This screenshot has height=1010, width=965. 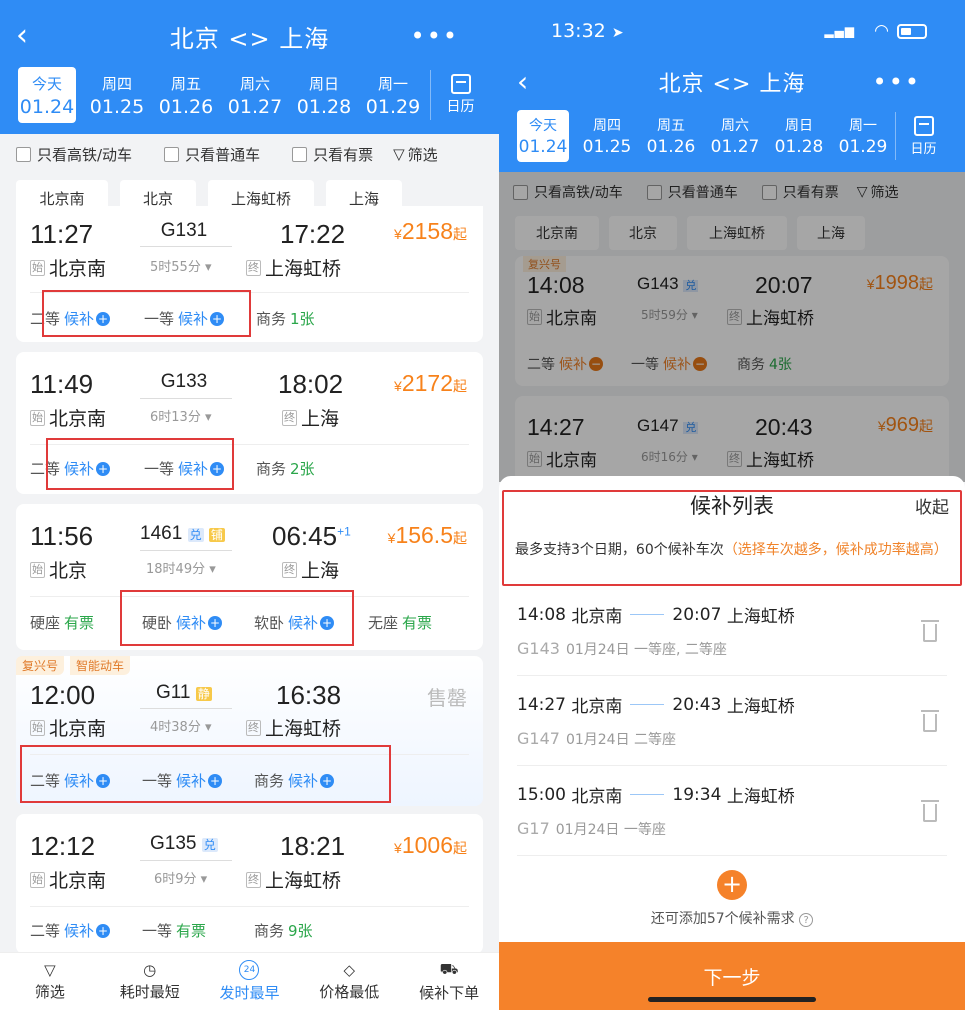 I want to click on home-indicator, so click(x=732, y=999).